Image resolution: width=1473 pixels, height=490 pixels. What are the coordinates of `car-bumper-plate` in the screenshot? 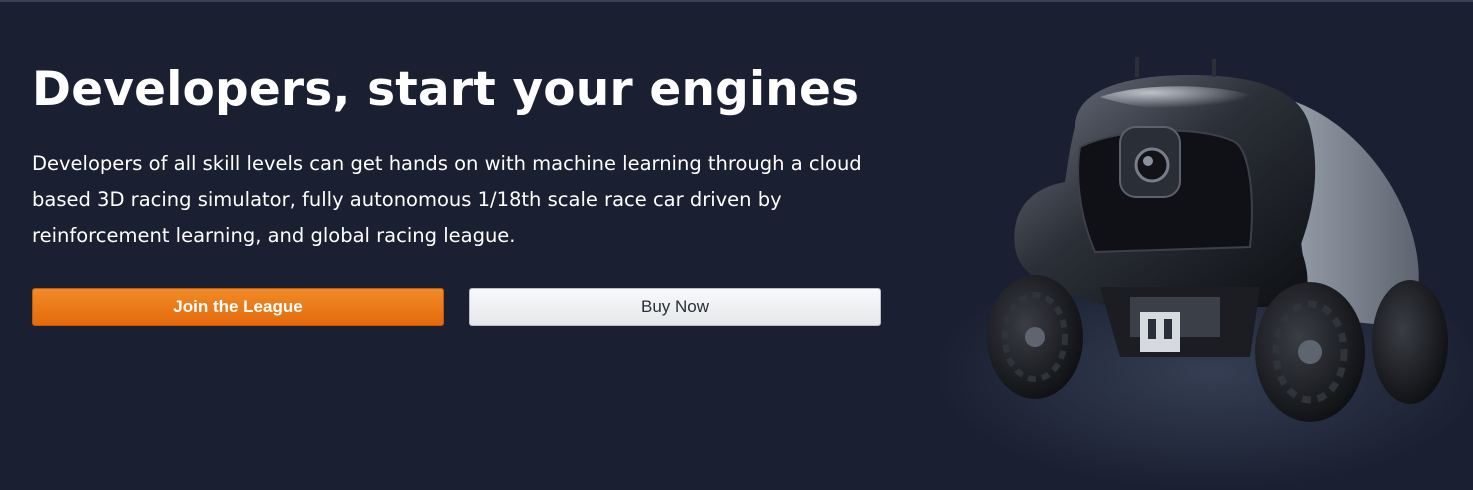 It's located at (1160, 332).